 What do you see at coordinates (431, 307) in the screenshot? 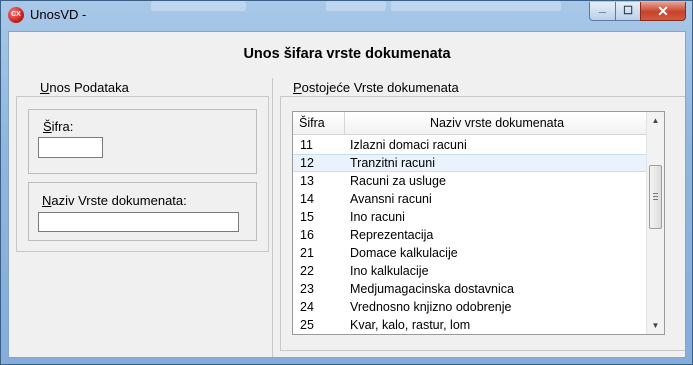
I see `row-name: Vrednosno knjizno odobrenje` at bounding box center [431, 307].